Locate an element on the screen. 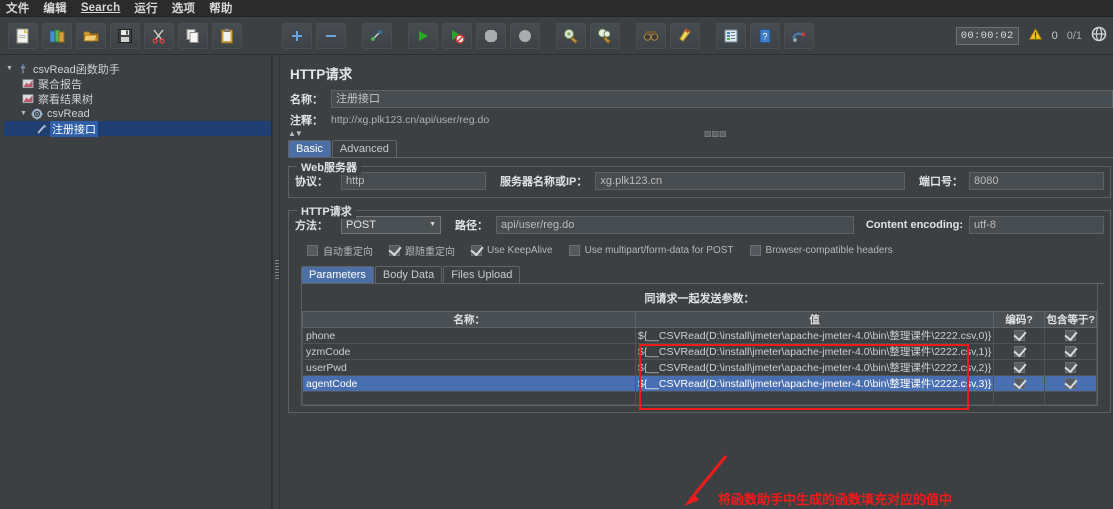  help-icon: ? is located at coordinates (765, 35).